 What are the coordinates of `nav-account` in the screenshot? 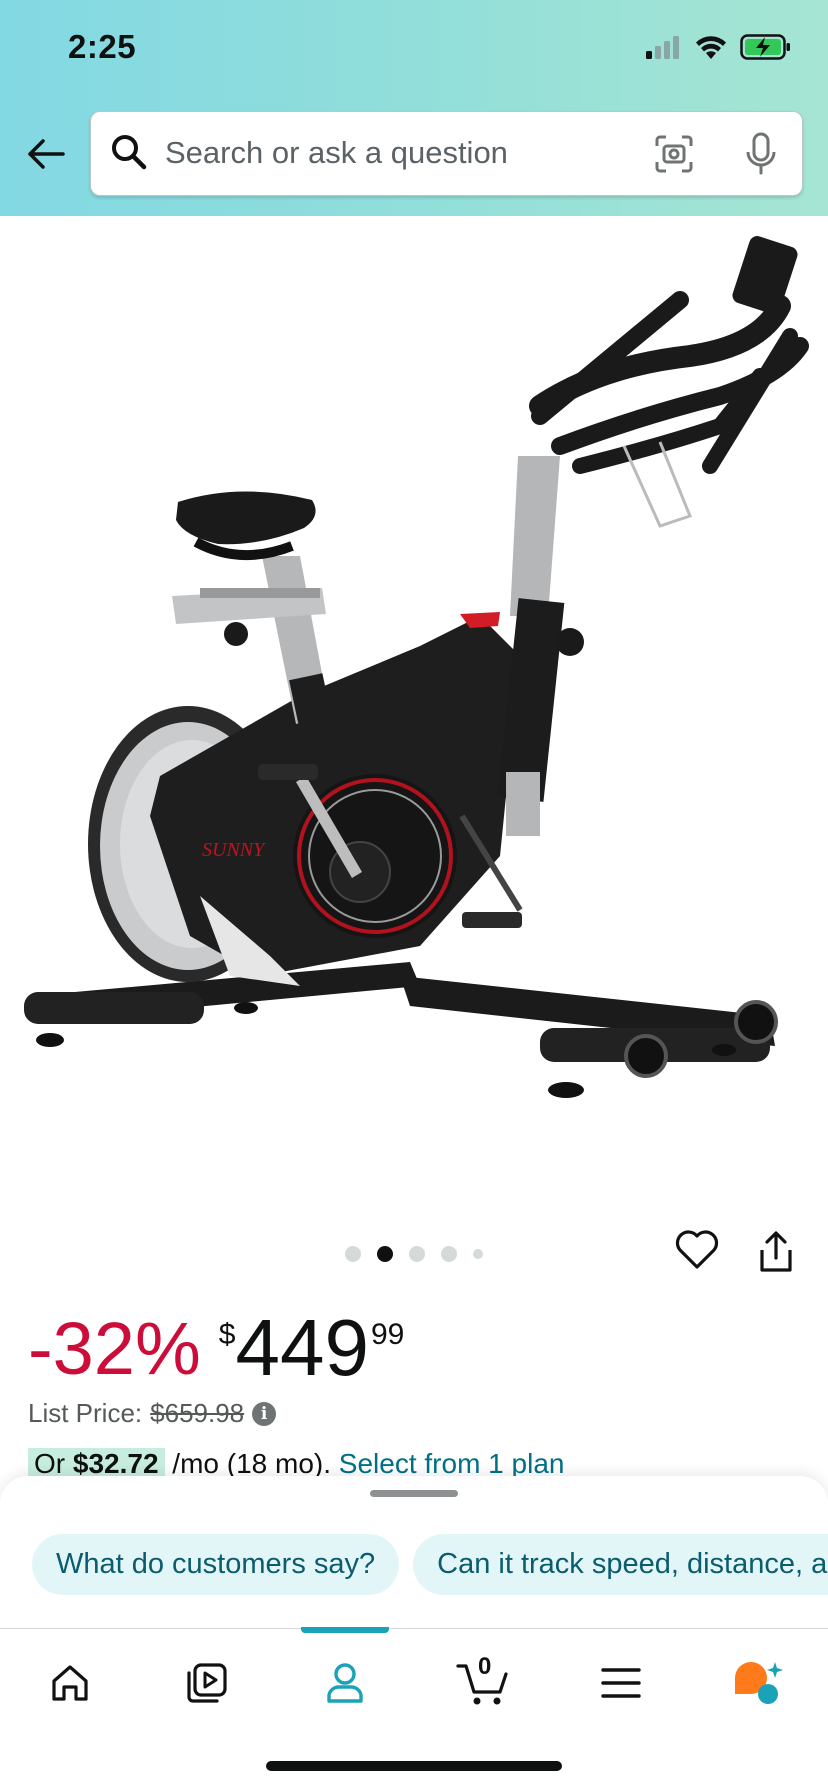 It's located at (345, 1683).